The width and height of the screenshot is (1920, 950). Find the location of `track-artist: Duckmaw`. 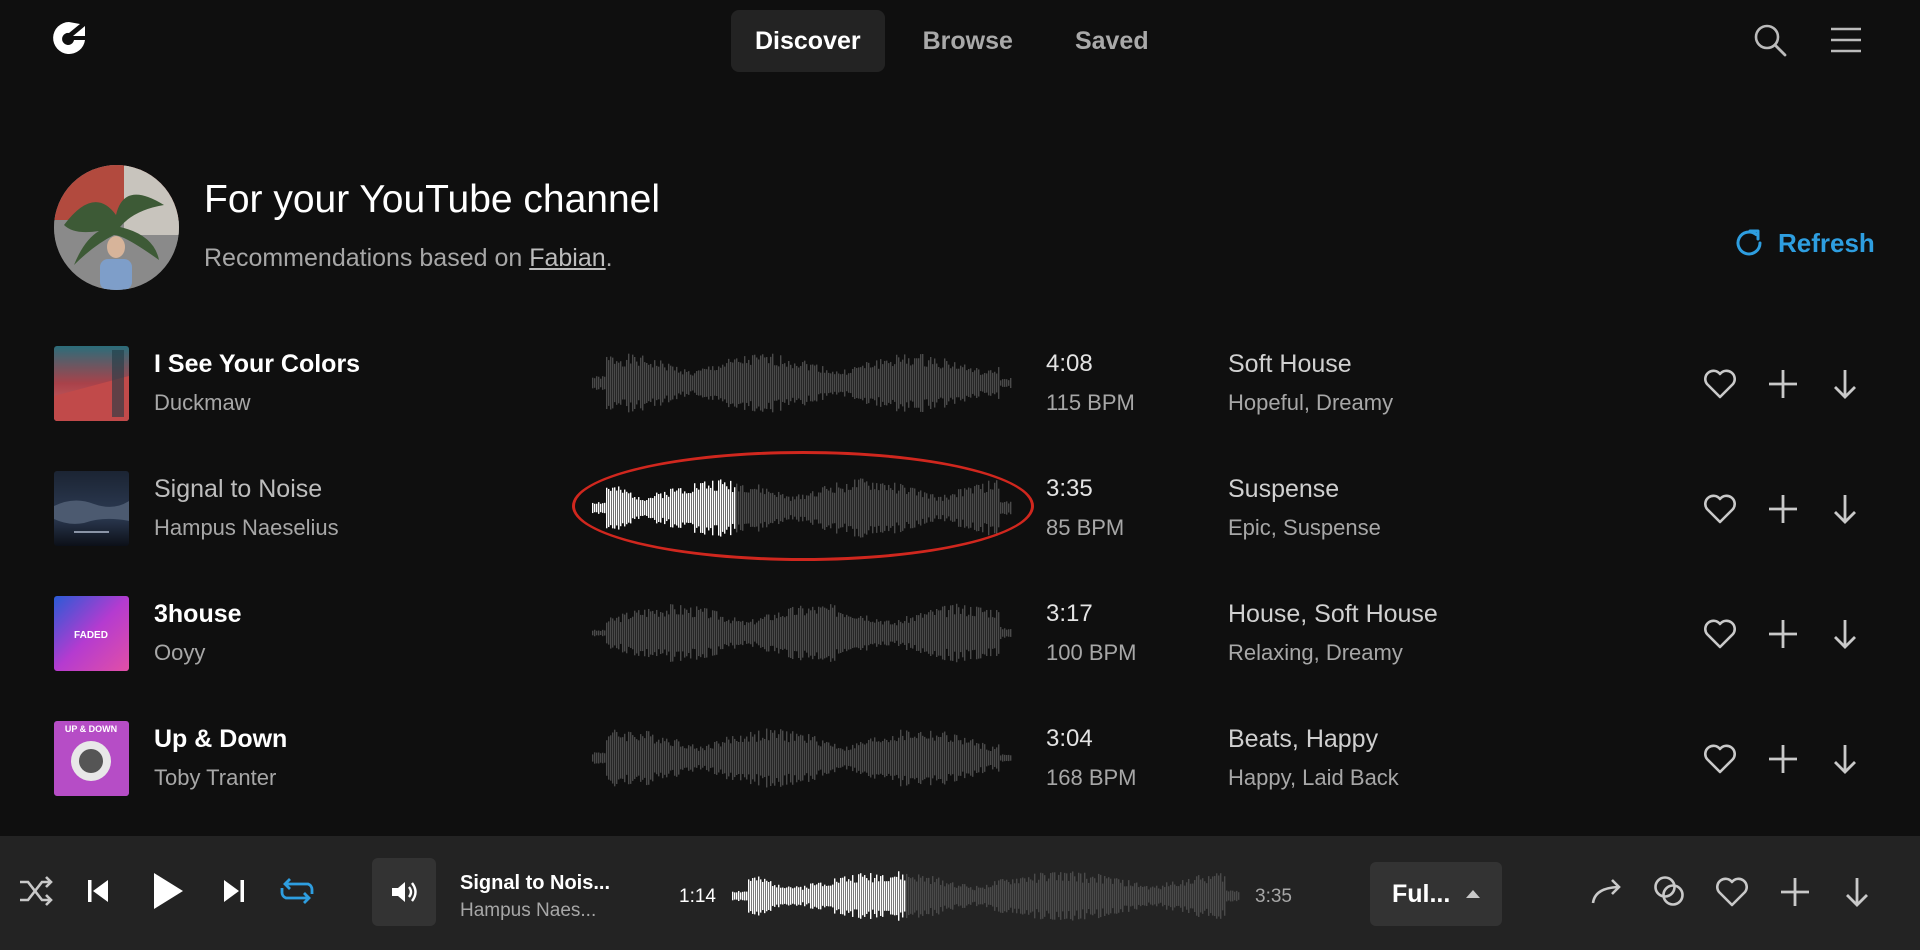

track-artist: Duckmaw is located at coordinates (202, 403).